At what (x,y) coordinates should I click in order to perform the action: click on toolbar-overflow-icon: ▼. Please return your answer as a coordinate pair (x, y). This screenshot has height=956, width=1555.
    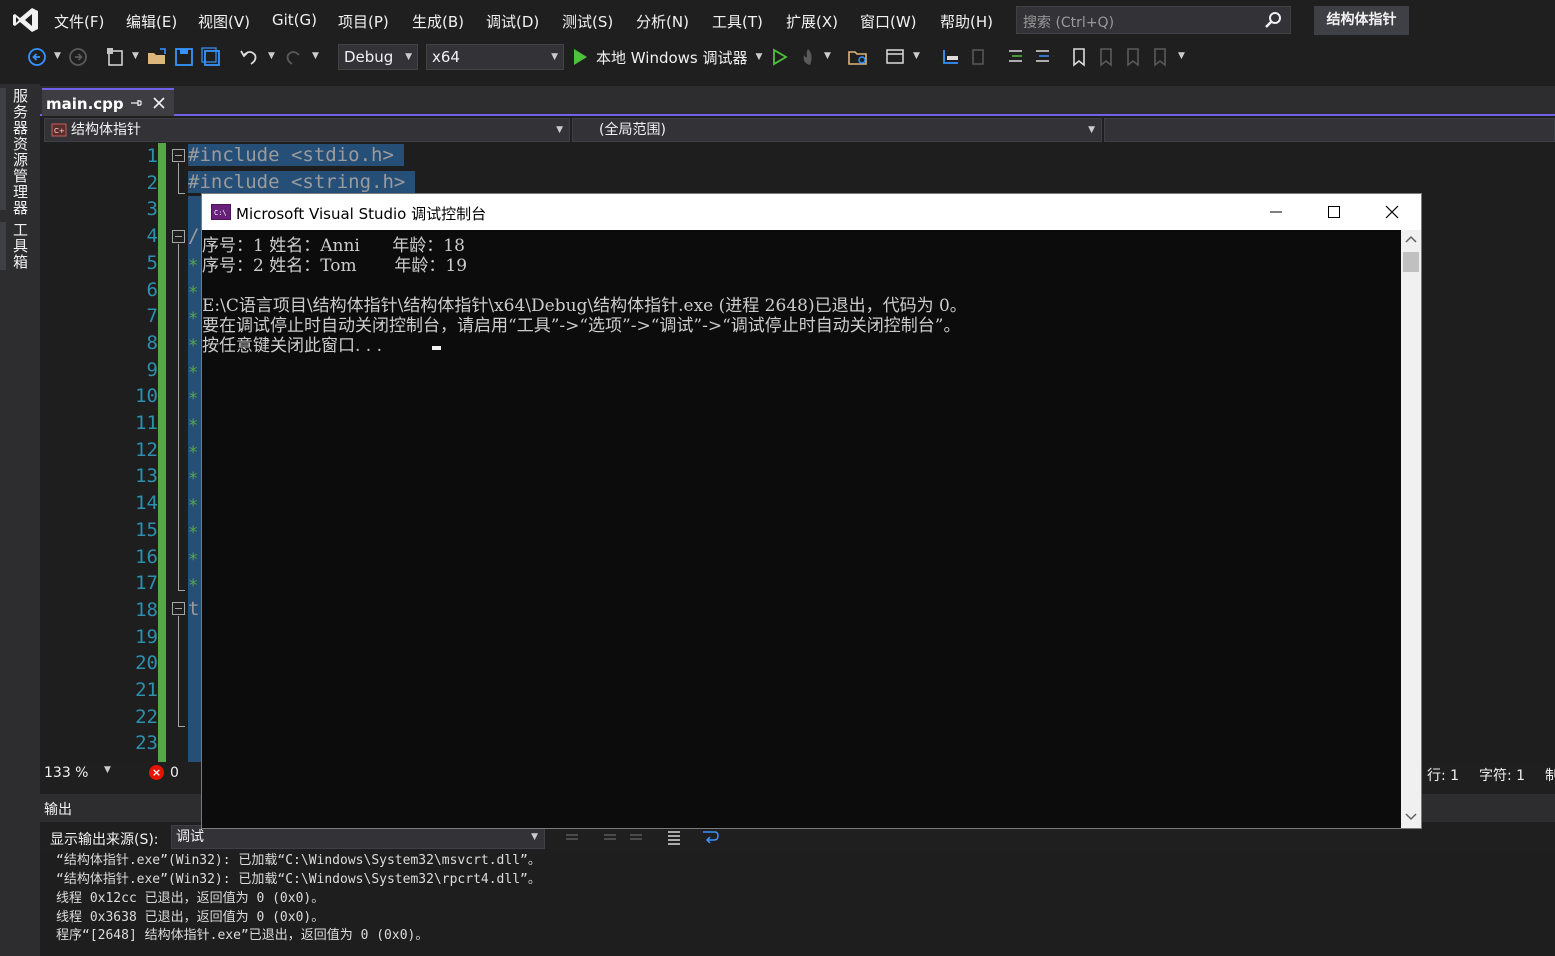
    Looking at the image, I should click on (1182, 56).